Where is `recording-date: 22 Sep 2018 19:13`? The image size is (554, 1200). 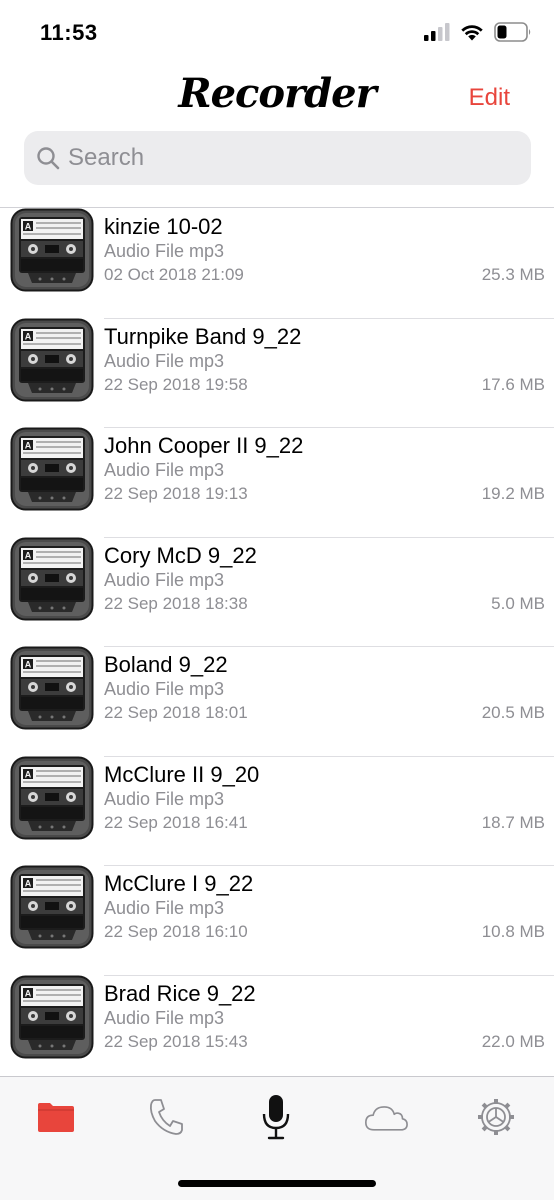 recording-date: 22 Sep 2018 19:13 is located at coordinates (176, 493).